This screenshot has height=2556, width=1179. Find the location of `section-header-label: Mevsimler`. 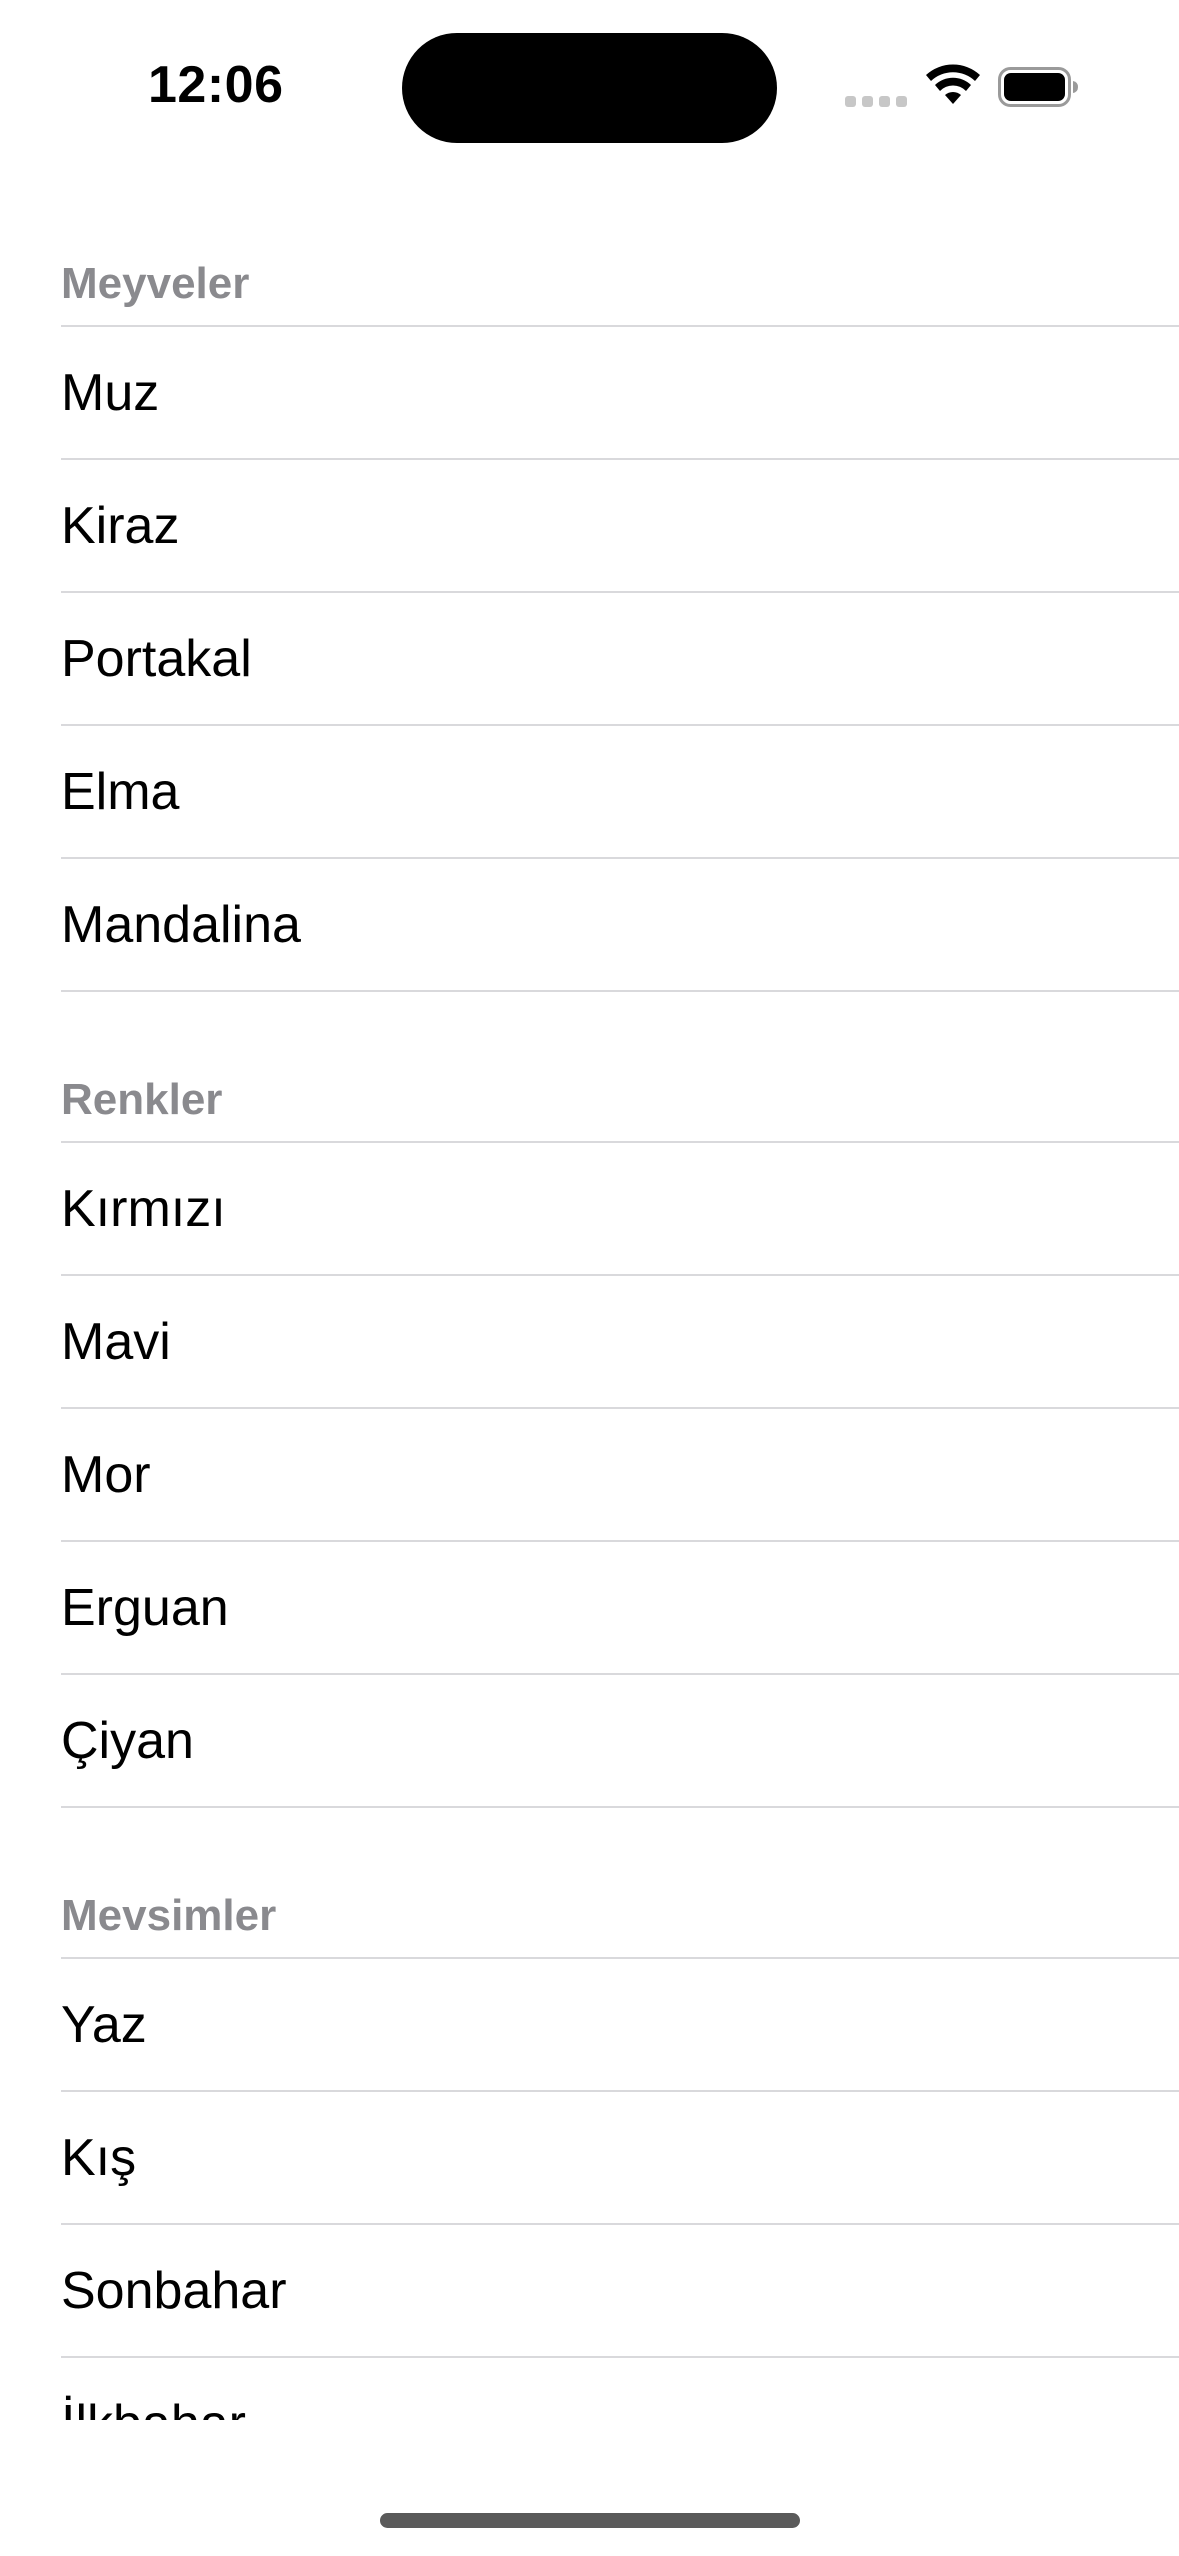

section-header-label: Mevsimler is located at coordinates (169, 1915).